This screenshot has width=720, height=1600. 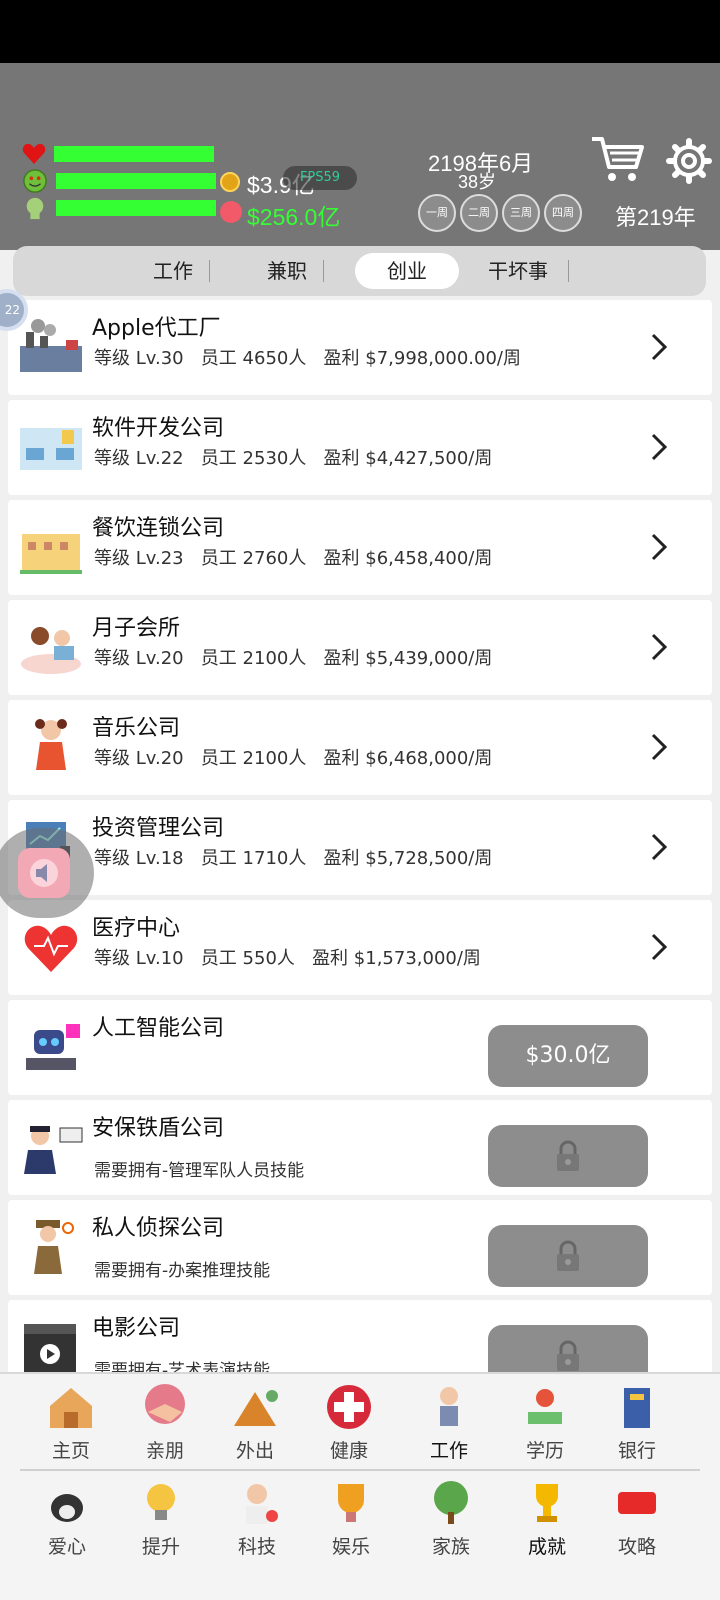 I want to click on nav-achievements: 成就, so click(x=547, y=1519).